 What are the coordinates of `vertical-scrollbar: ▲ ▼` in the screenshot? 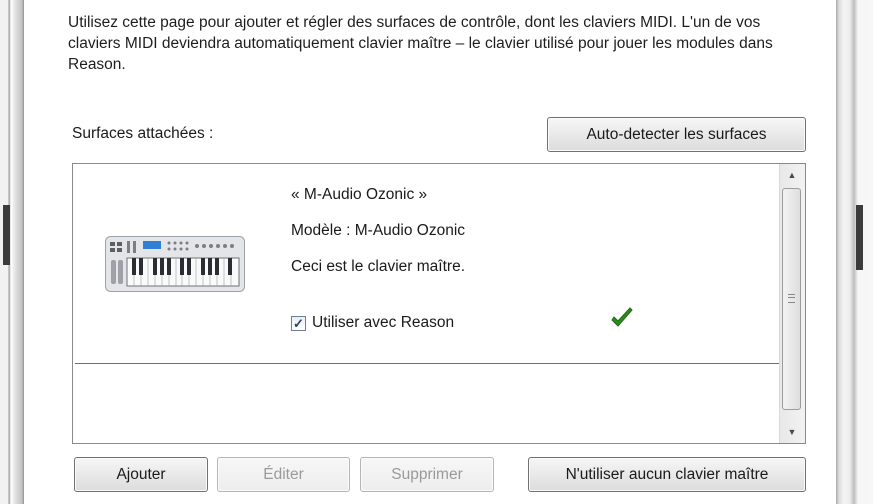 It's located at (792, 303).